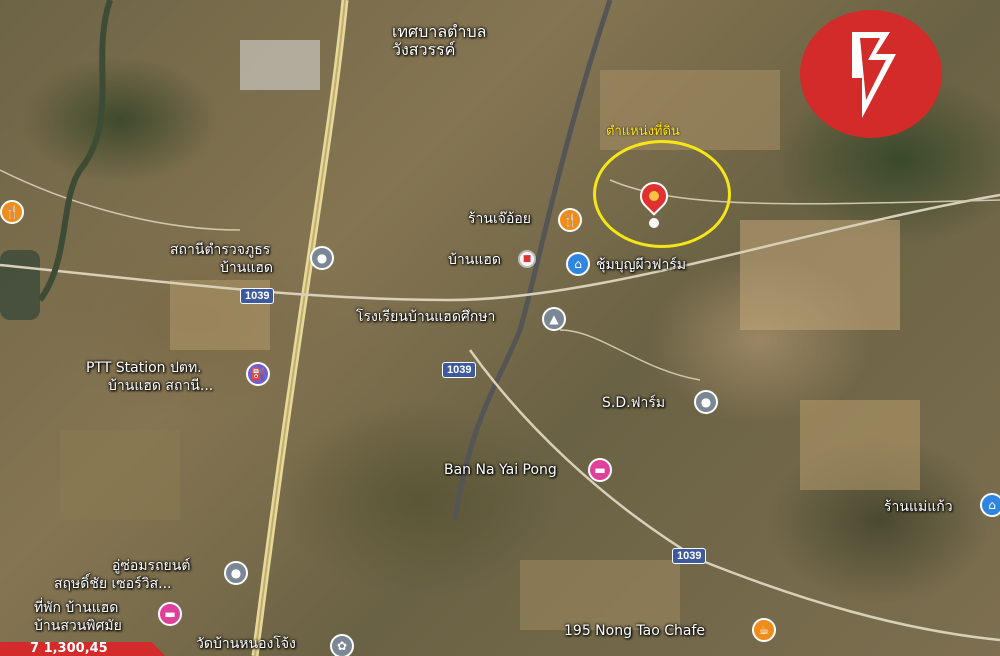 This screenshot has height=656, width=1000. Describe the element at coordinates (424, 49) in the screenshot. I see `district-label-line2: วังสวรรค์` at that location.